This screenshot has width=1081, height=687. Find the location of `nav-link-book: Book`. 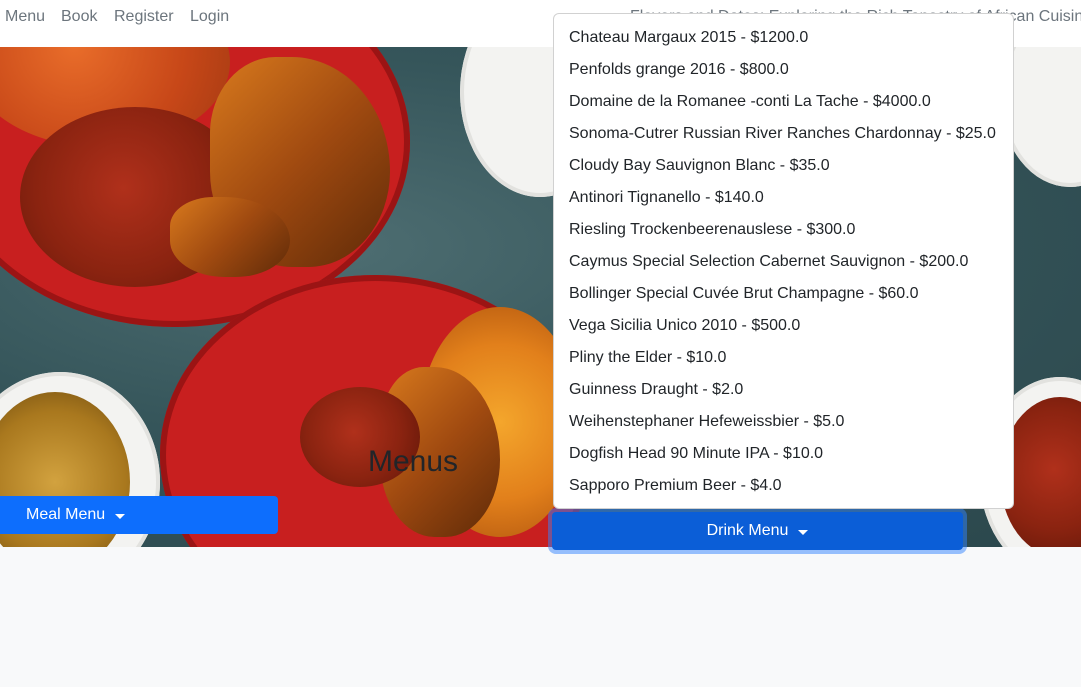

nav-link-book: Book is located at coordinates (79, 17).